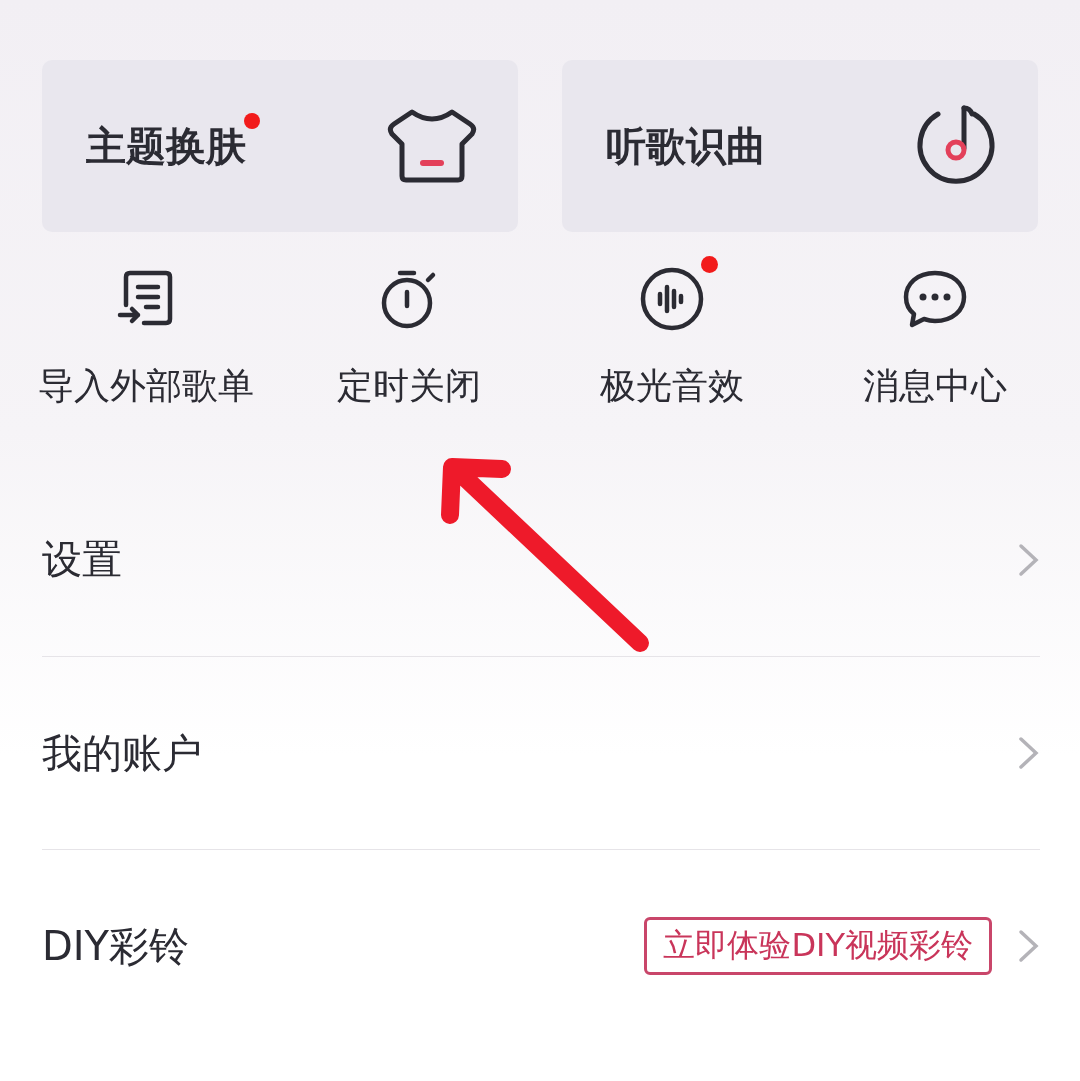  What do you see at coordinates (280, 146) in the screenshot?
I see `feature-card: 主题换肤` at bounding box center [280, 146].